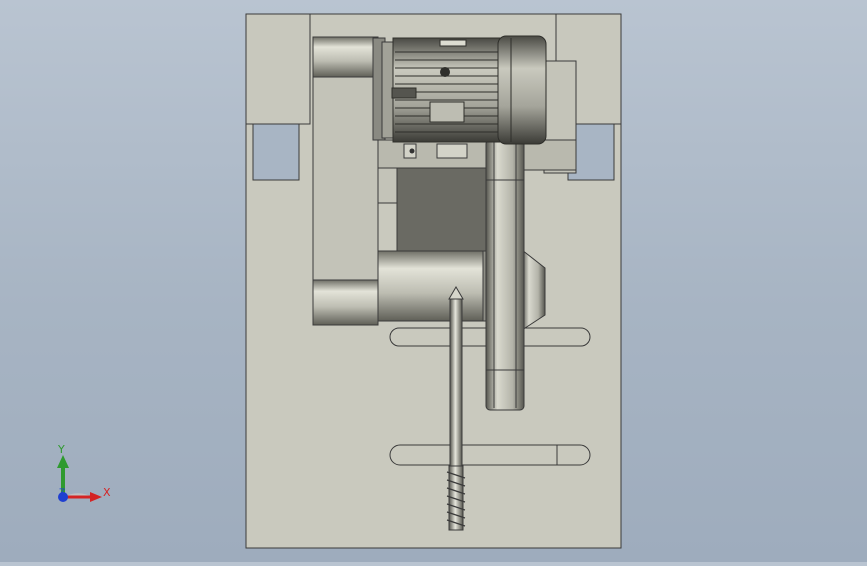 The height and width of the screenshot is (566, 867). I want to click on adjustment-slot-lower, so click(490, 455).